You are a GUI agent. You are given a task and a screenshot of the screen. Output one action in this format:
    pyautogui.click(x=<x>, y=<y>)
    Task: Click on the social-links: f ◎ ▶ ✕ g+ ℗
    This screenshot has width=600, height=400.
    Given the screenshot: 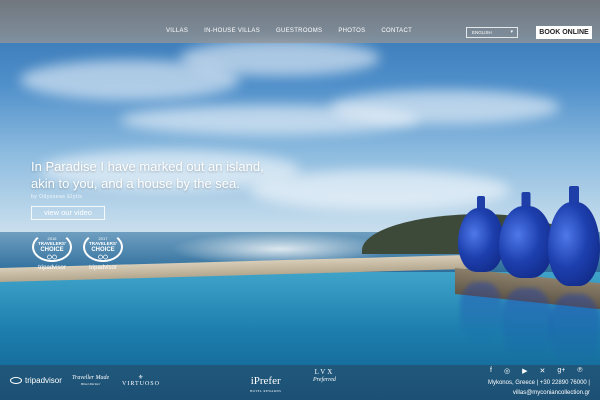 What is the action you would take?
    pyautogui.click(x=536, y=371)
    